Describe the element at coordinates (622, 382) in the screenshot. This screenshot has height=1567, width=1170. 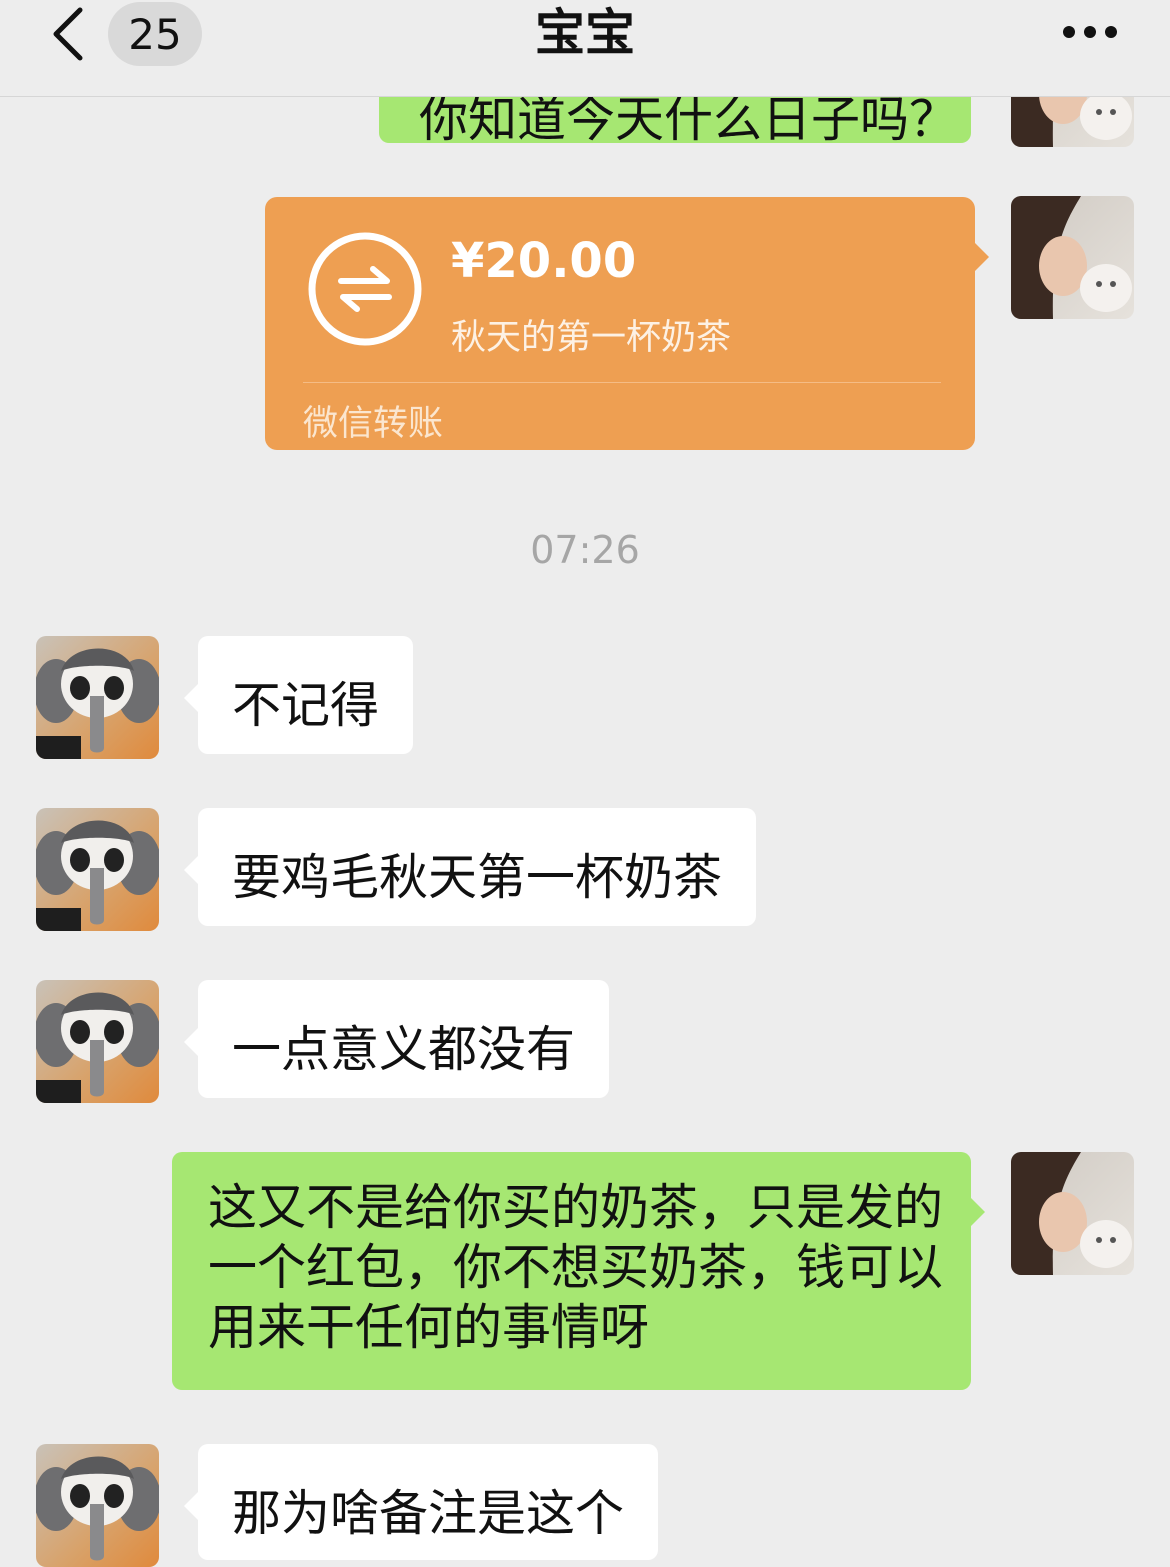
I see `transfer-divider` at that location.